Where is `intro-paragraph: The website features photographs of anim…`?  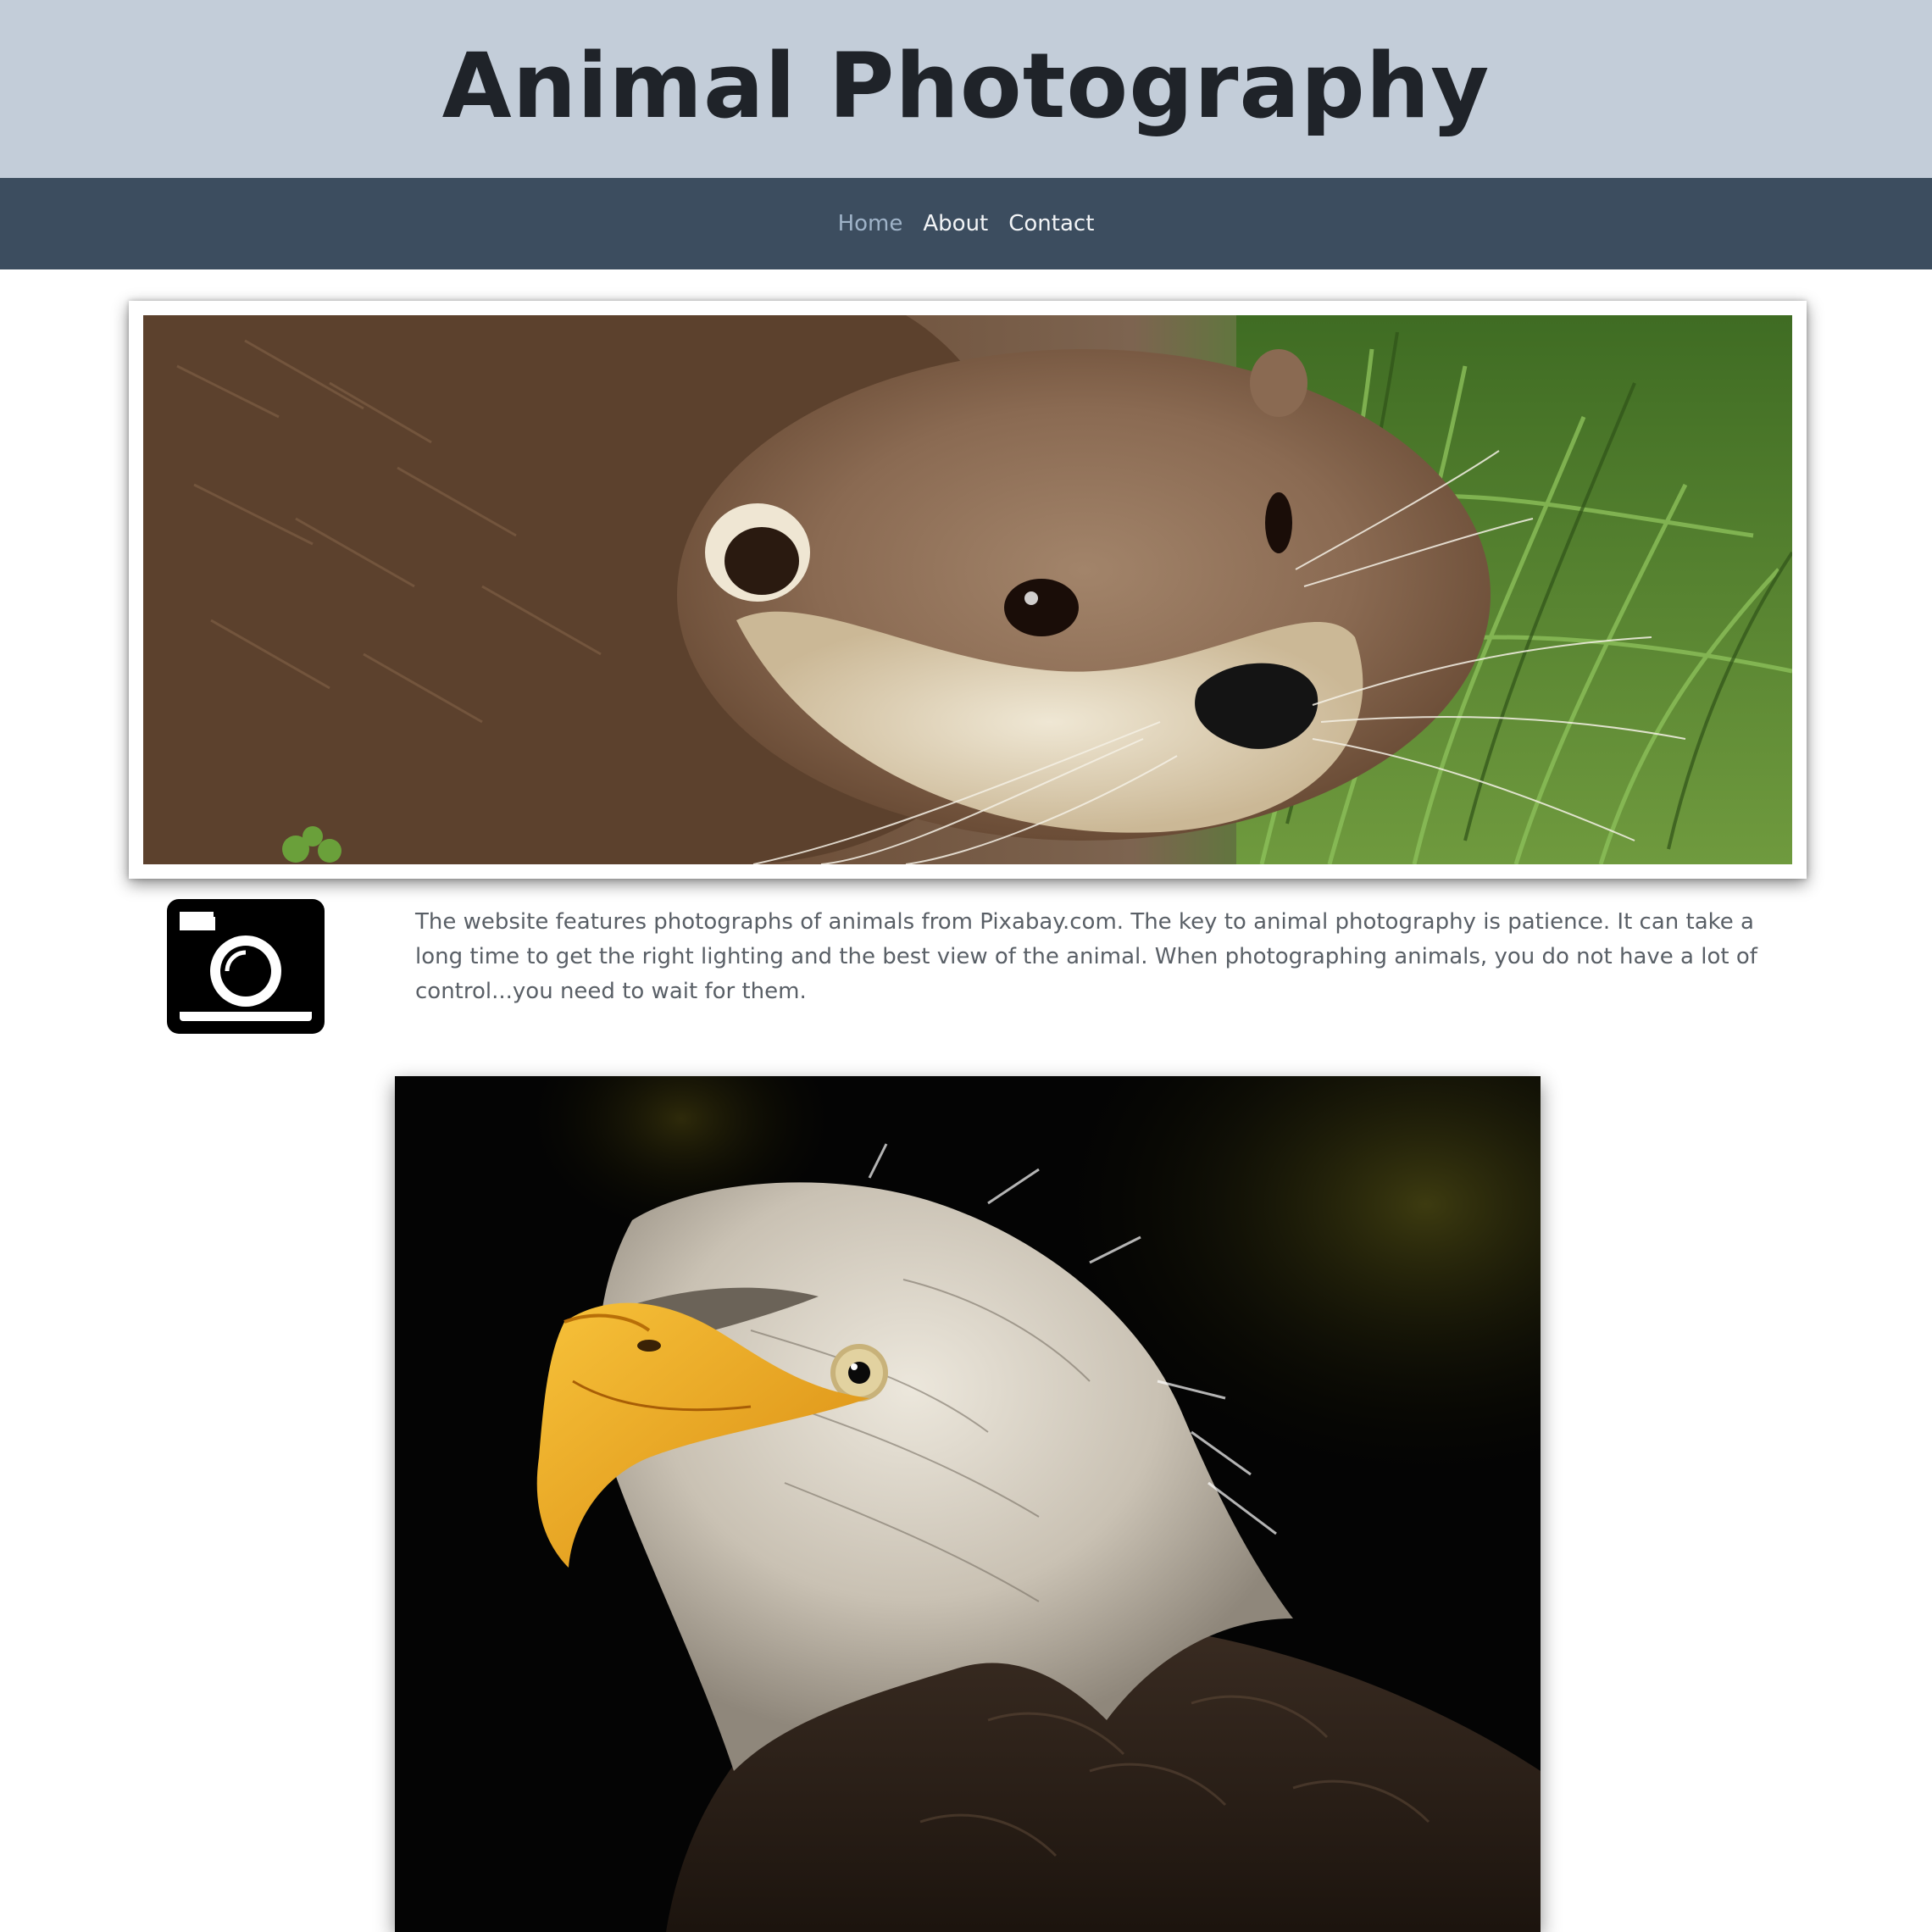
intro-paragraph: The website features photographs of anim… is located at coordinates (1086, 956).